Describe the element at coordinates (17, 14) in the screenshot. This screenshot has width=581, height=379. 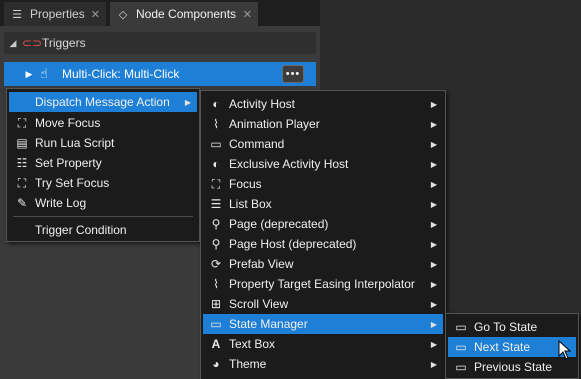
I see `list-icon: ☰` at that location.